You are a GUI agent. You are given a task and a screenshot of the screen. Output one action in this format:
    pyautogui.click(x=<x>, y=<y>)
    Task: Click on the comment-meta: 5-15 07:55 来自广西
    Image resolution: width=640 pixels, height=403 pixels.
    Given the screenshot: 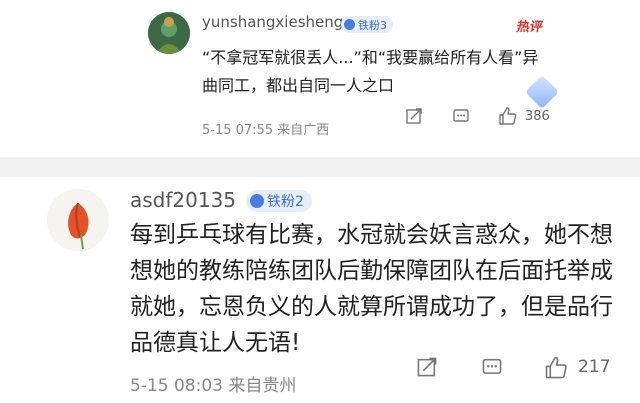 What is the action you would take?
    pyautogui.click(x=265, y=128)
    